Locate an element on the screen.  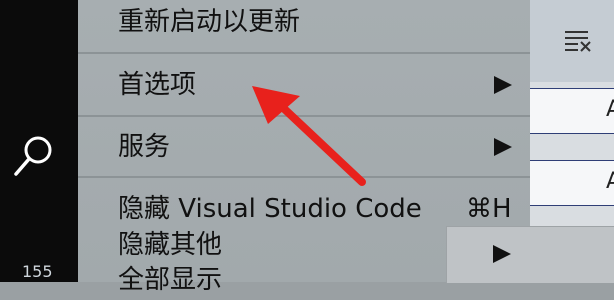
menu-item-label: 隐藏 Visual Studio Code is located at coordinates (270, 209).